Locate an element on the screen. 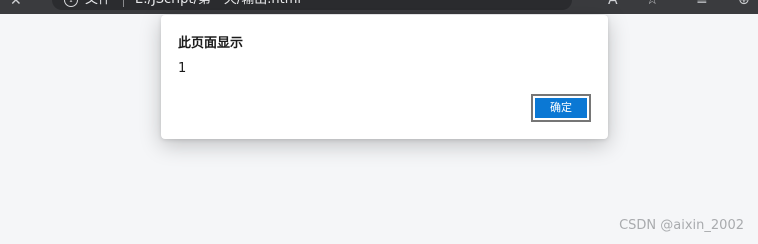 The height and width of the screenshot is (244, 758). favorites-list-icon: ≡ is located at coordinates (702, 3).